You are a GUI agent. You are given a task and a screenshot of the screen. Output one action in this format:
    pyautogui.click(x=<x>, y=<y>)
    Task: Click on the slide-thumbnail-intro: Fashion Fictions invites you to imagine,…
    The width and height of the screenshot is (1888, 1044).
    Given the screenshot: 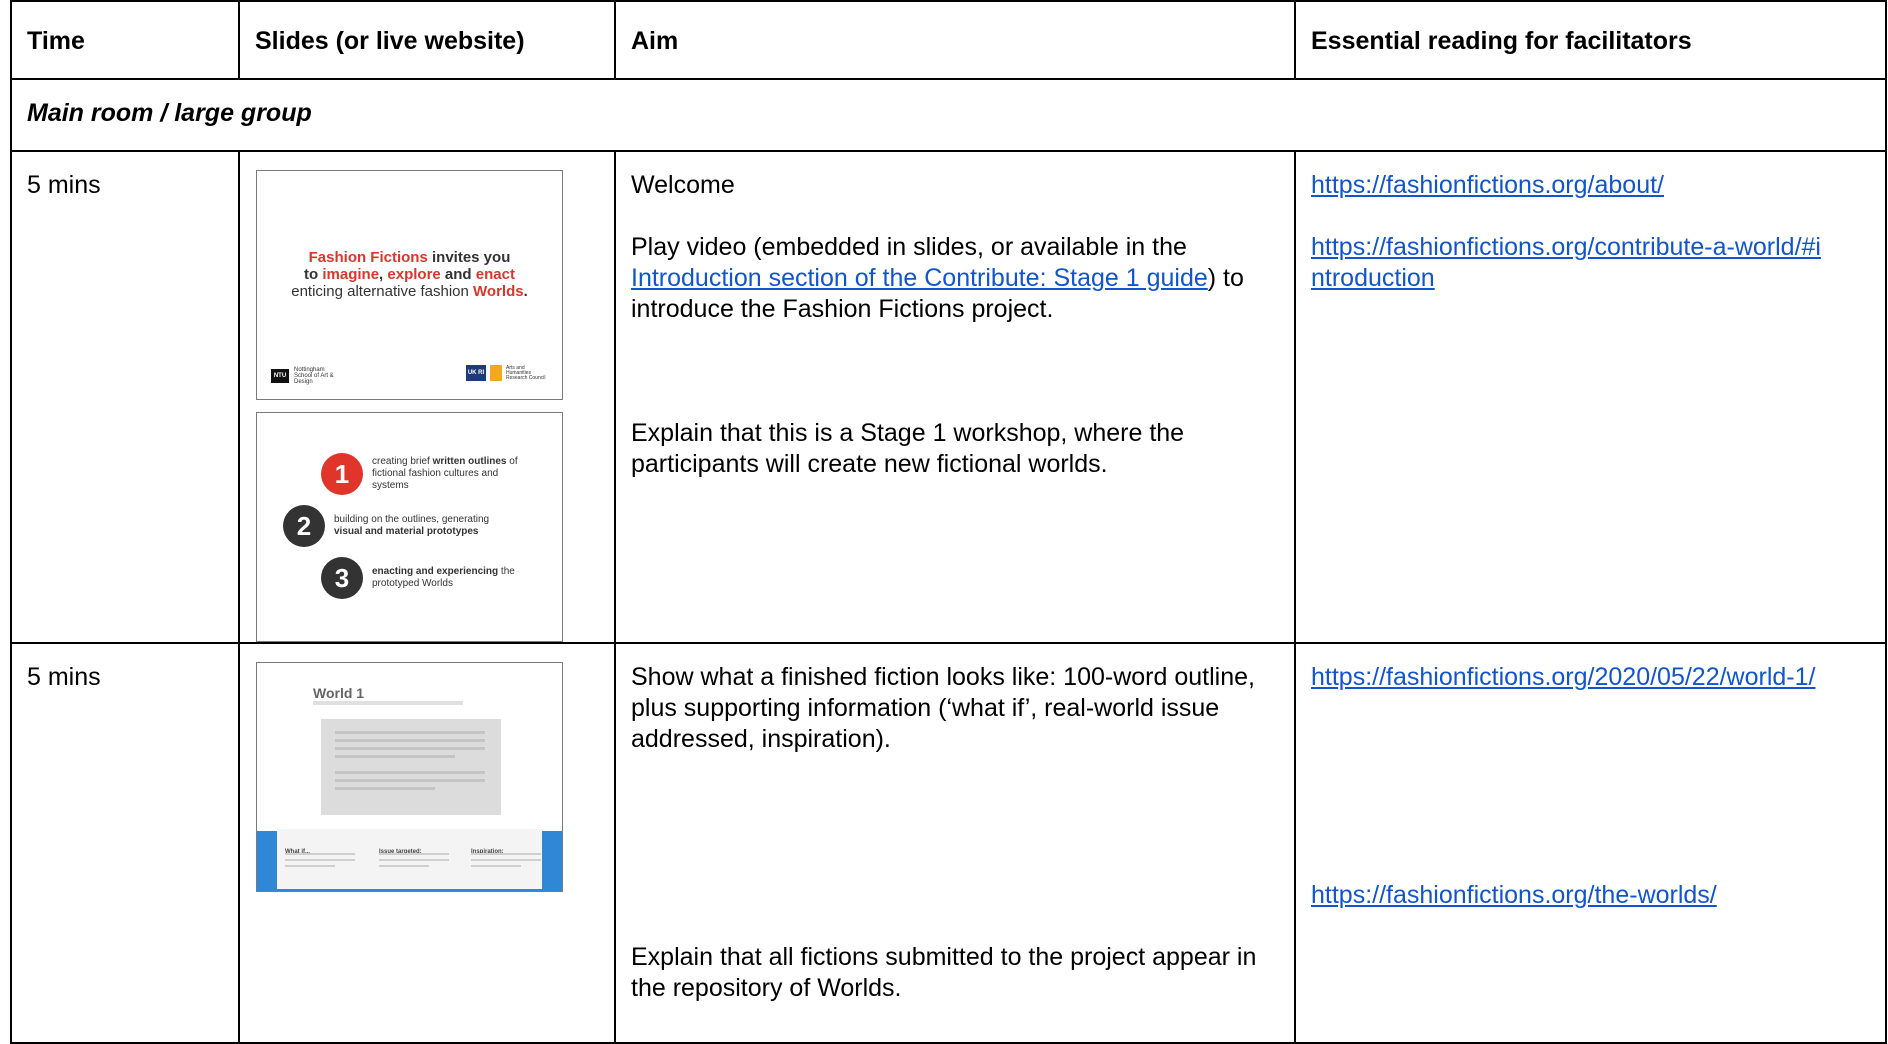 What is the action you would take?
    pyautogui.click(x=409, y=285)
    